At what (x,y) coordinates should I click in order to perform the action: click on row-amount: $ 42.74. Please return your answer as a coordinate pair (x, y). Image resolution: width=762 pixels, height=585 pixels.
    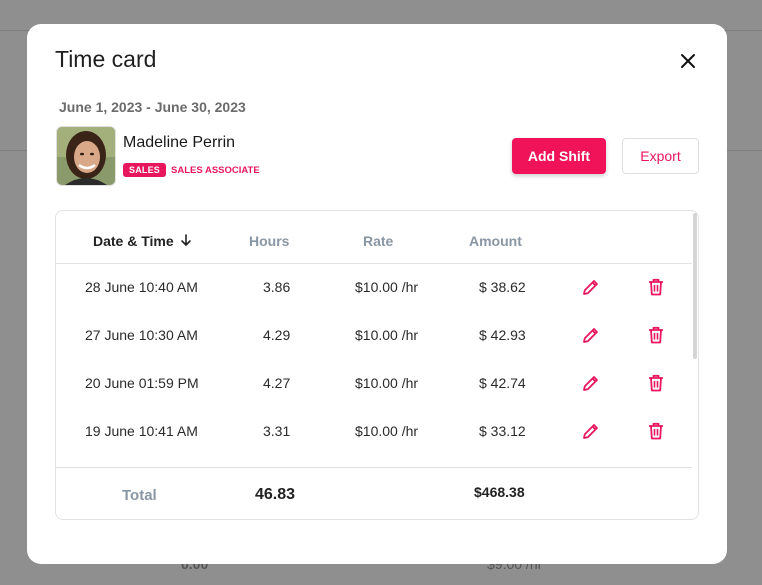
    Looking at the image, I should click on (502, 383).